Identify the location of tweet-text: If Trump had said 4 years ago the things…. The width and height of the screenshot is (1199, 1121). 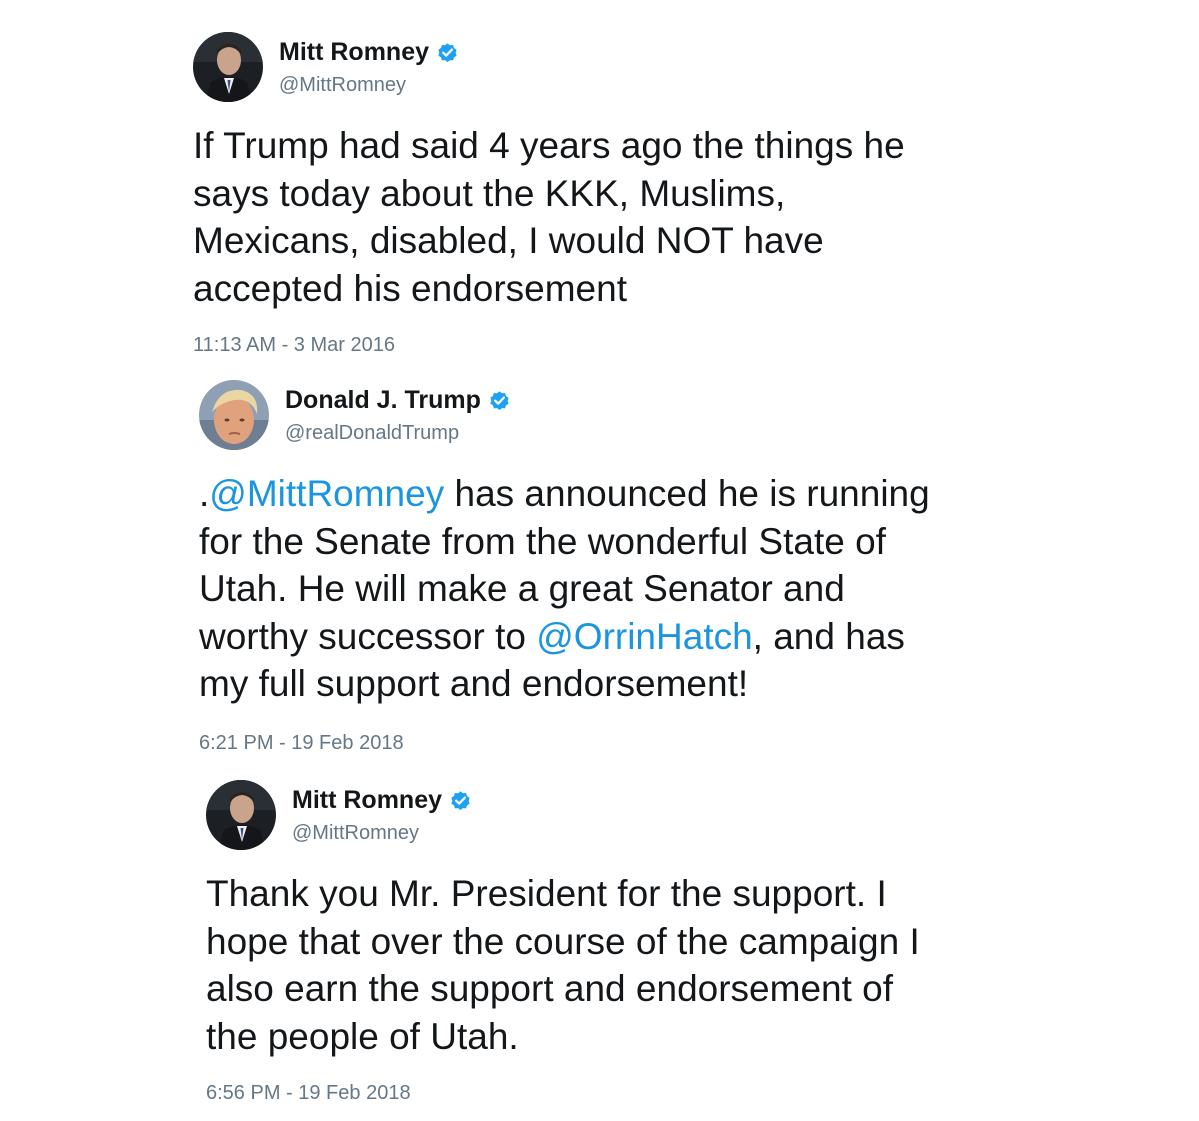
(613, 217).